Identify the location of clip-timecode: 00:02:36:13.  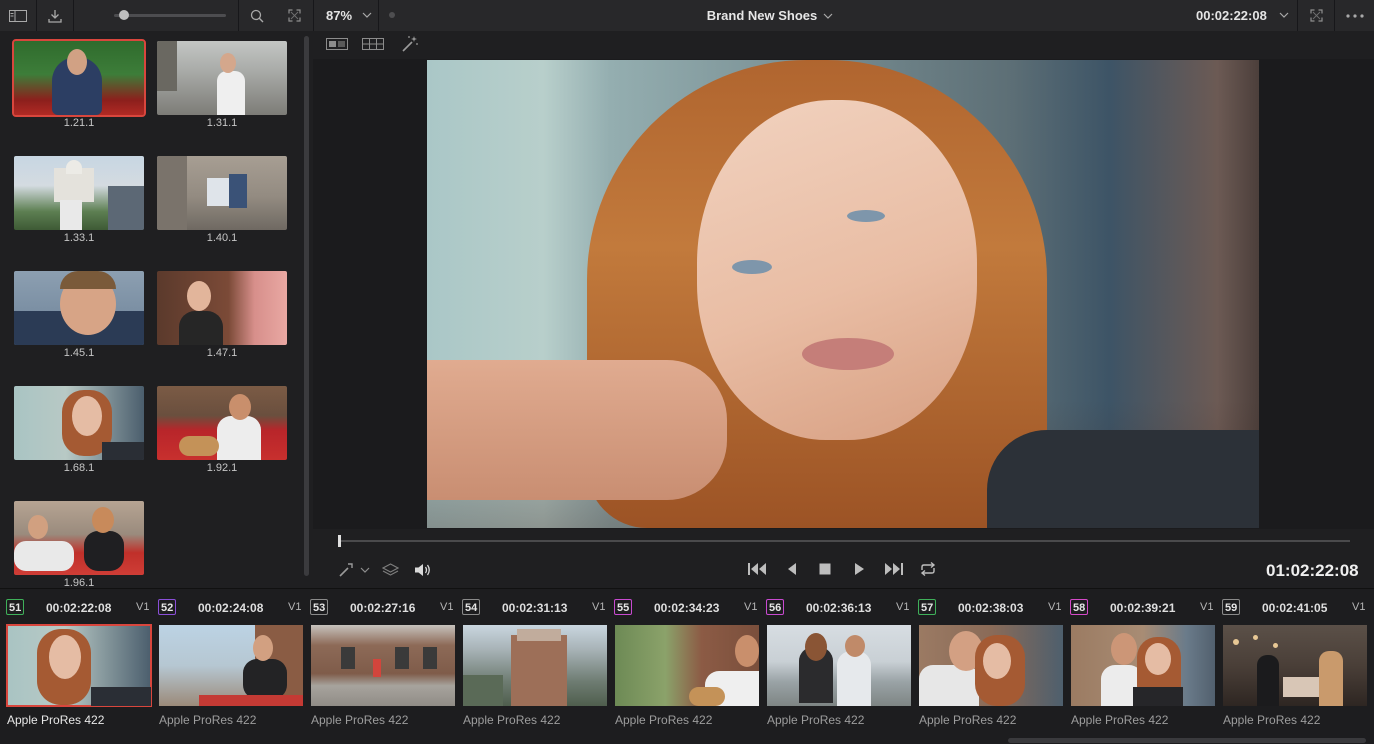
(839, 608).